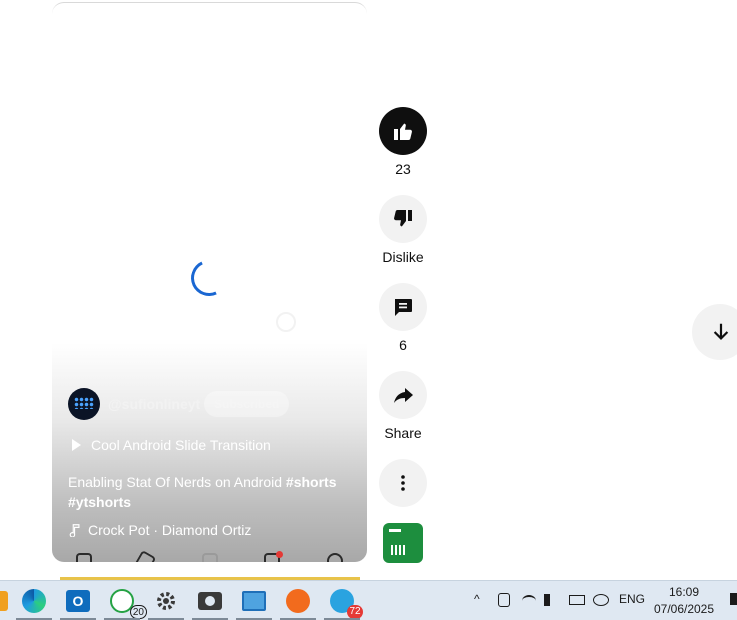  Describe the element at coordinates (146, 555) in the screenshot. I see `shorts-icon` at that location.